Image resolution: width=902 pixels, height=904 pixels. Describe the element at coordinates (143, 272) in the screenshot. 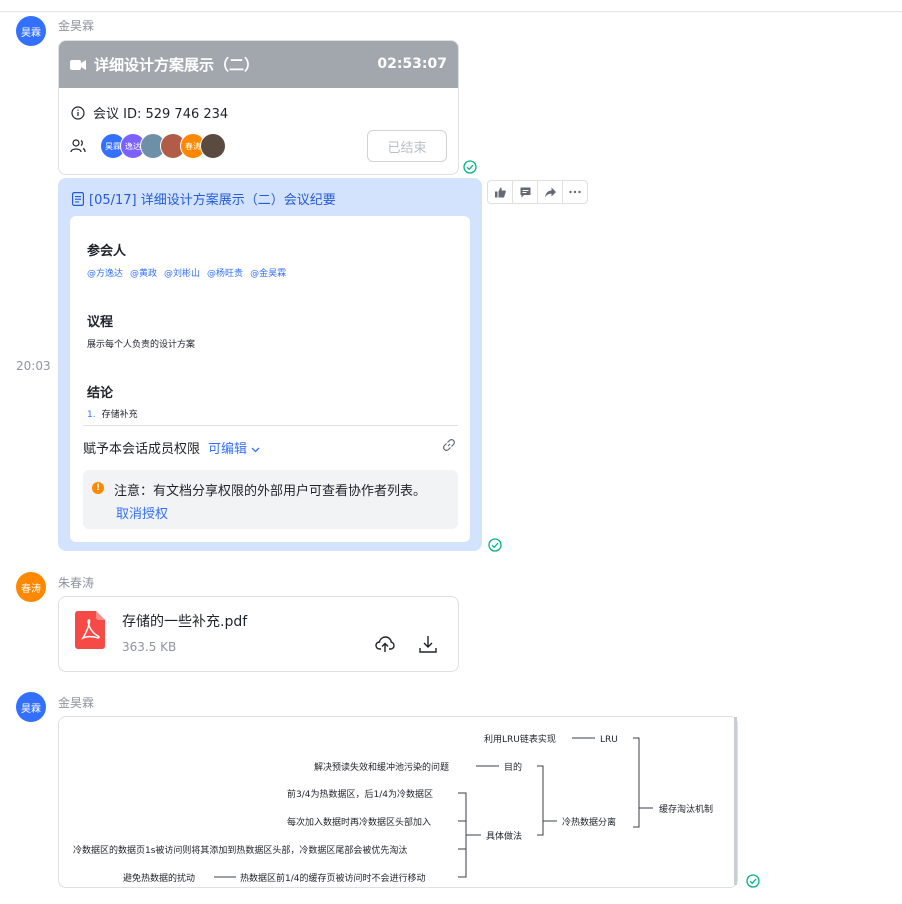

I see `attendee-mention: @黄政` at that location.